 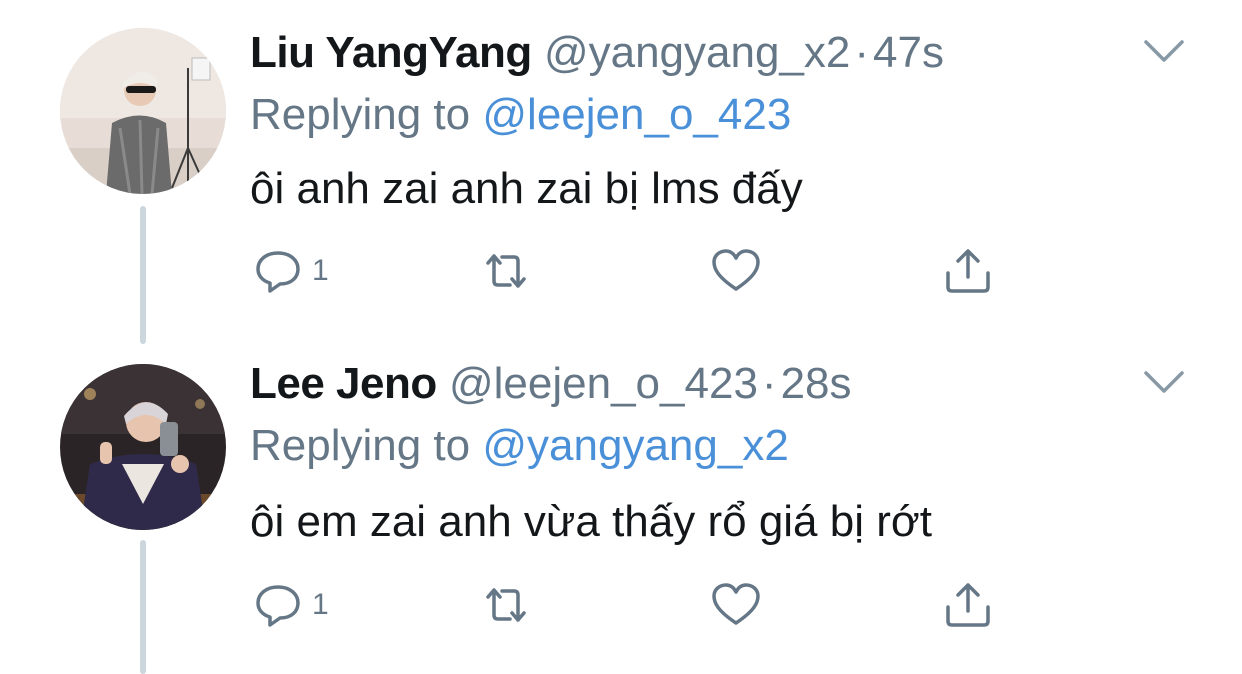 What do you see at coordinates (635, 445) in the screenshot?
I see `mention-link: @yangyang_x2` at bounding box center [635, 445].